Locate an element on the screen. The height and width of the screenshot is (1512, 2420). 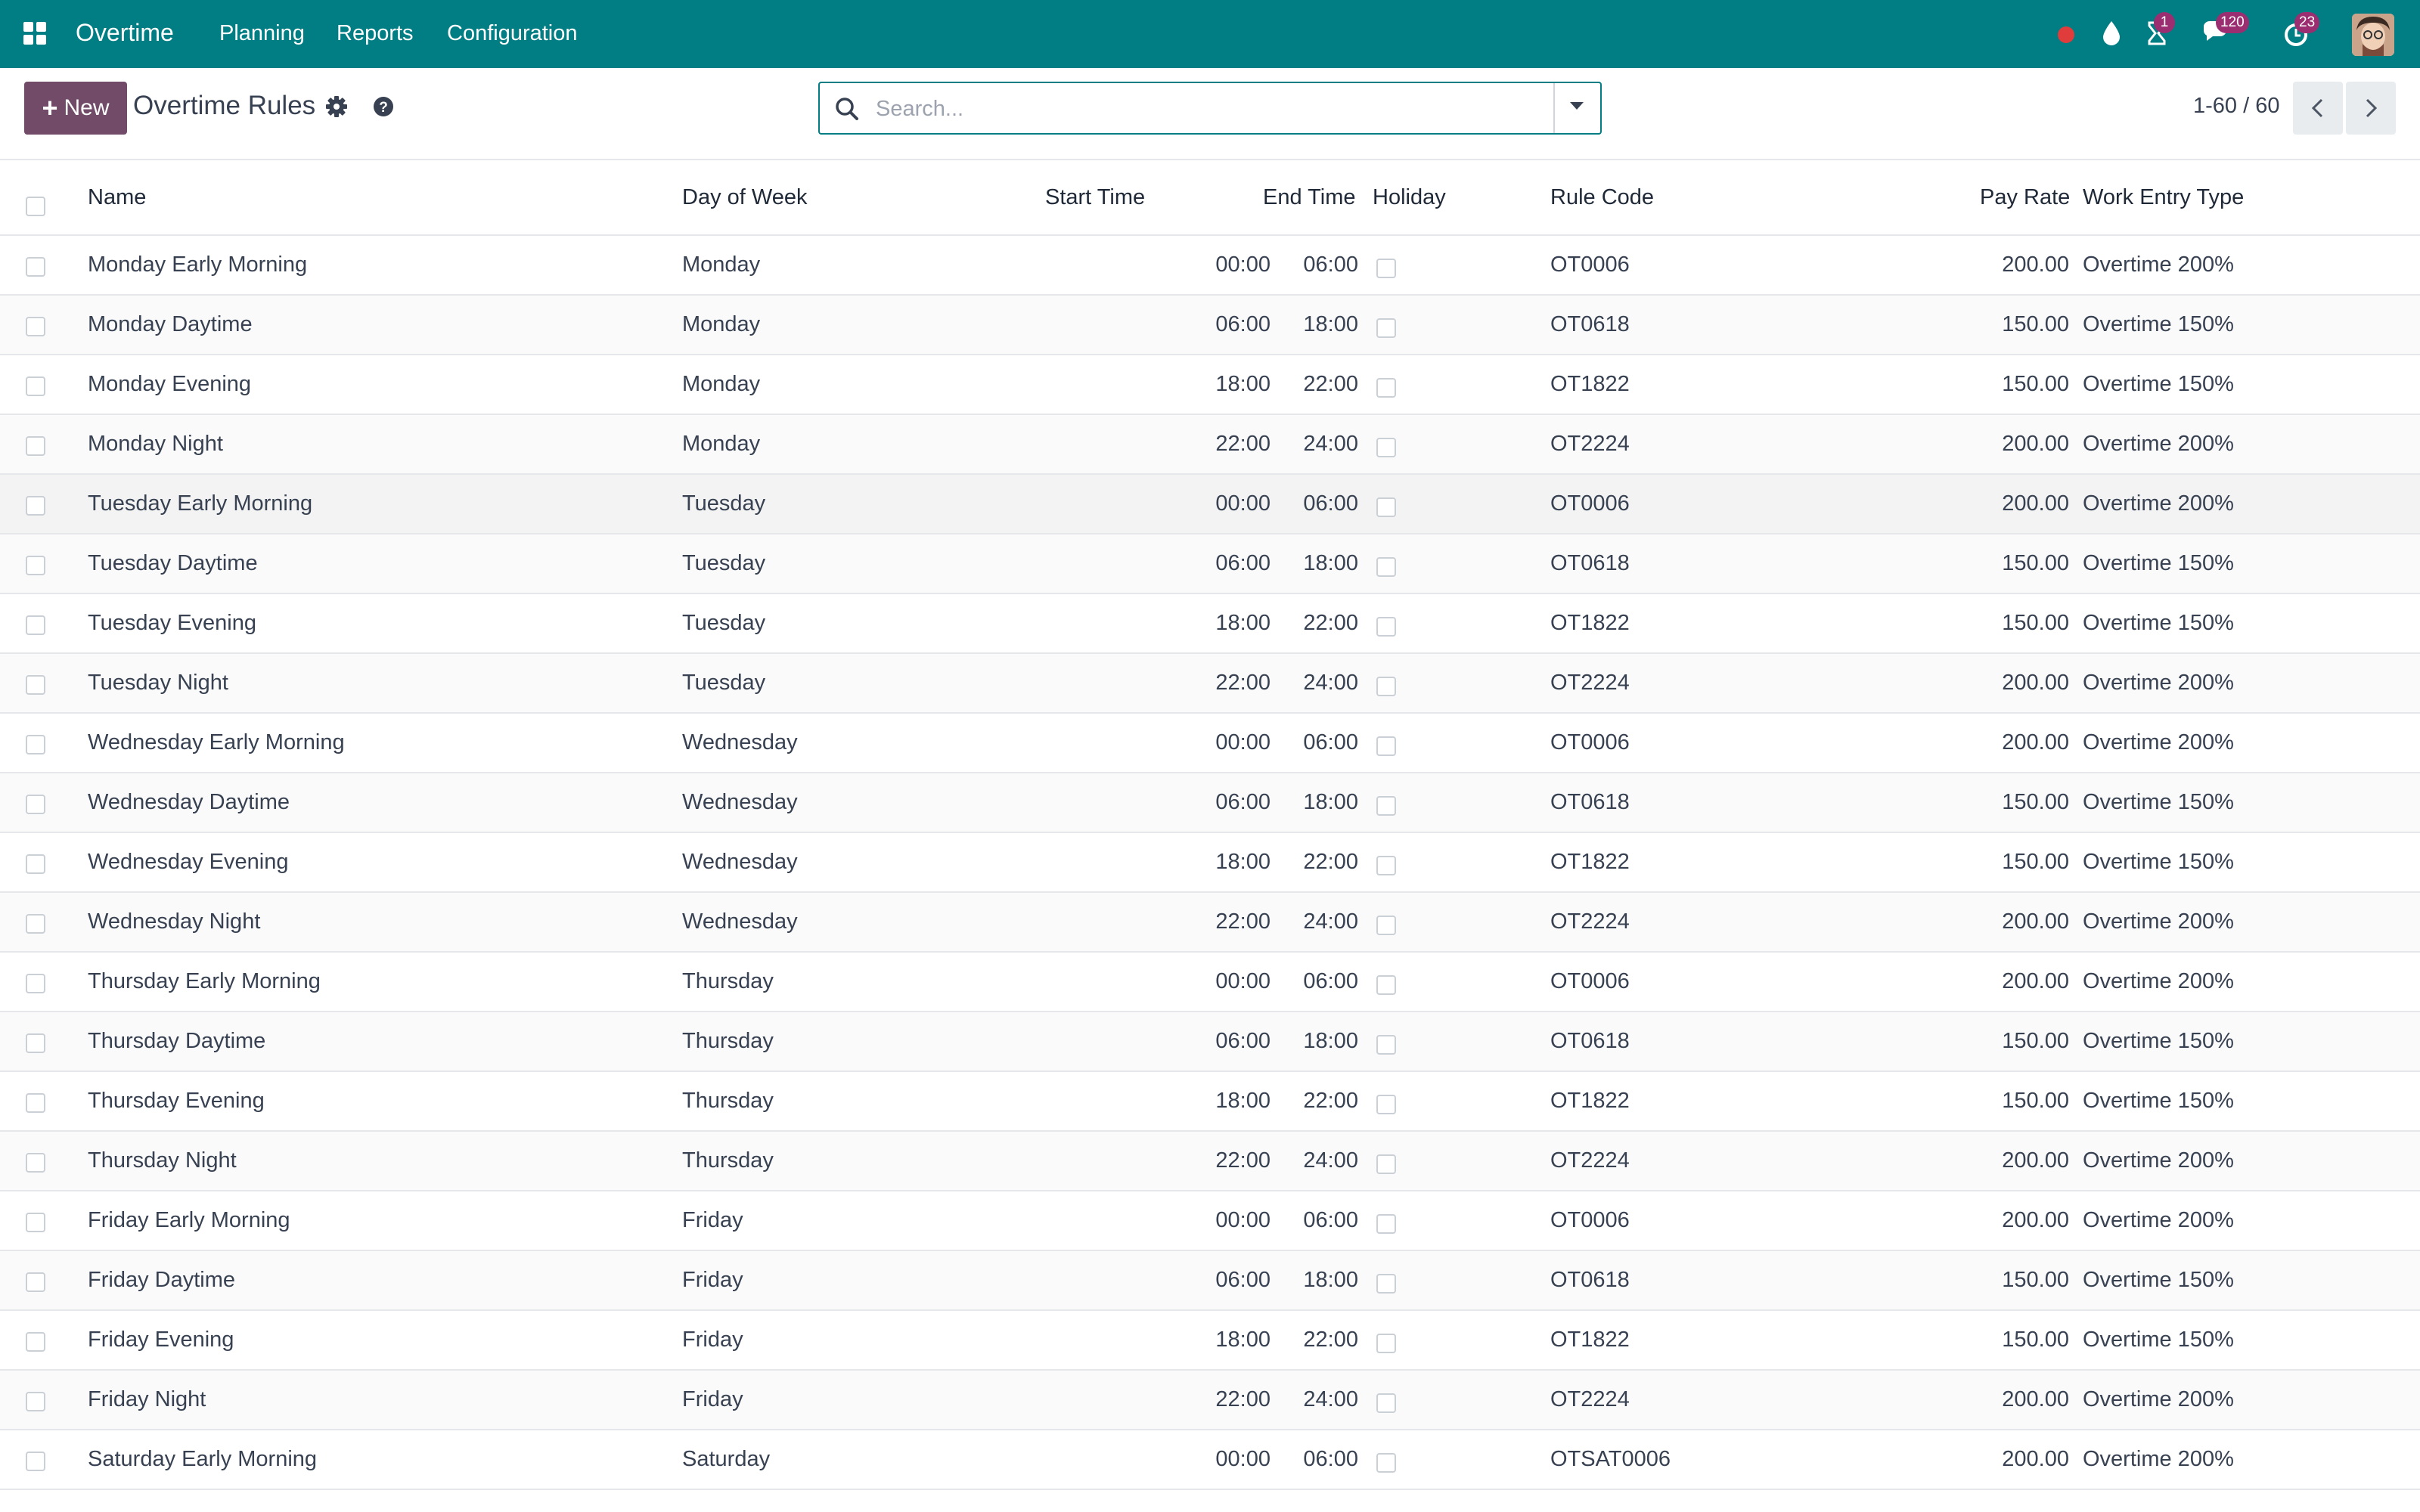
activity-button: 1 is located at coordinates (2157, 31).